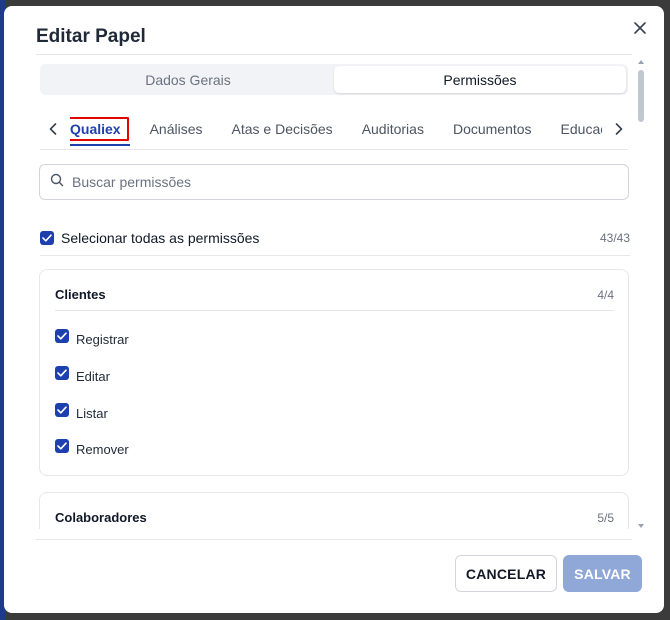 This screenshot has width=670, height=620. Describe the element at coordinates (91, 36) in the screenshot. I see `modal-title: Editar Papel` at that location.